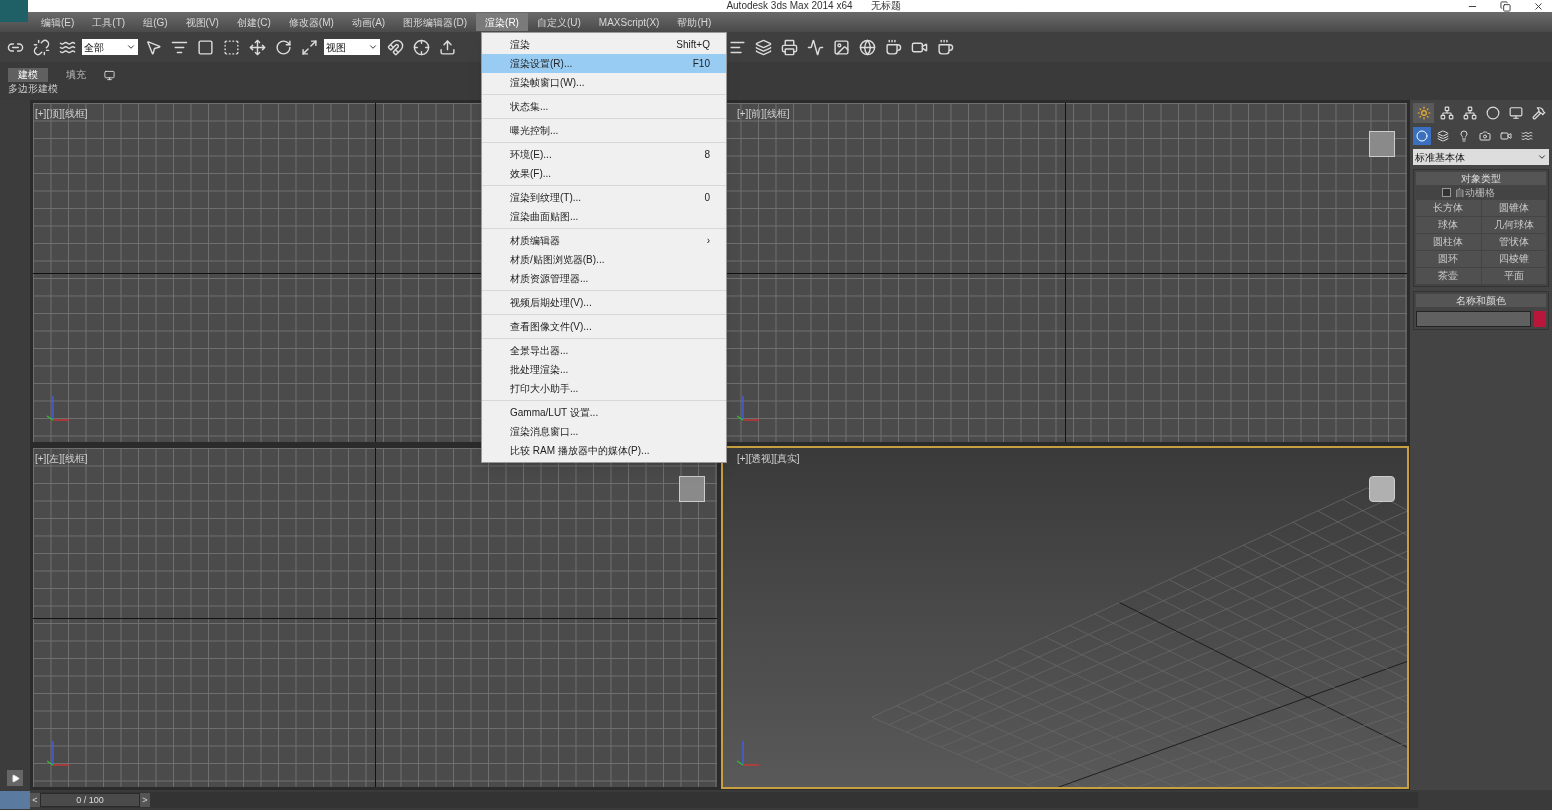 This screenshot has width=1552, height=810. What do you see at coordinates (763, 113) in the screenshot?
I see `viewport-label: [+][前][线框]` at bounding box center [763, 113].